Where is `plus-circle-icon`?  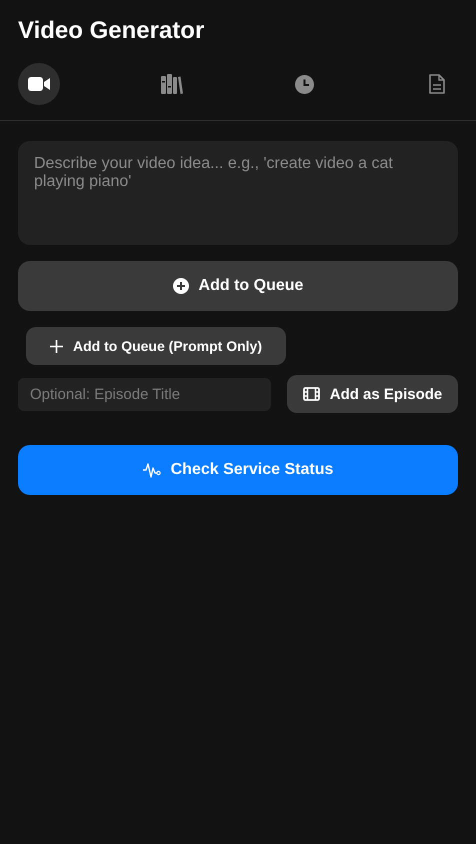 plus-circle-icon is located at coordinates (180, 286).